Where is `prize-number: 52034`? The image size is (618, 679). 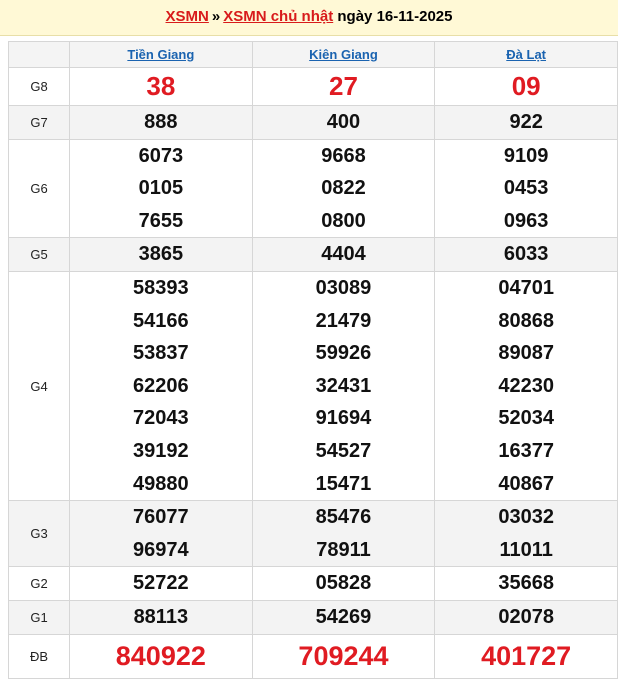
prize-number: 52034 is located at coordinates (526, 418).